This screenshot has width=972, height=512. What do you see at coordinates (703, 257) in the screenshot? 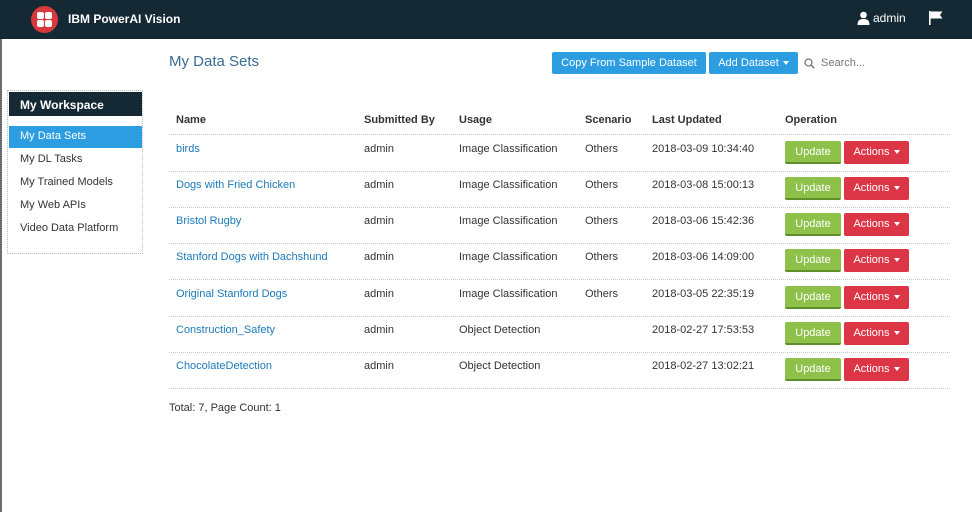
I see `last-updated-cell: 2018-03-06 14:09:00` at bounding box center [703, 257].